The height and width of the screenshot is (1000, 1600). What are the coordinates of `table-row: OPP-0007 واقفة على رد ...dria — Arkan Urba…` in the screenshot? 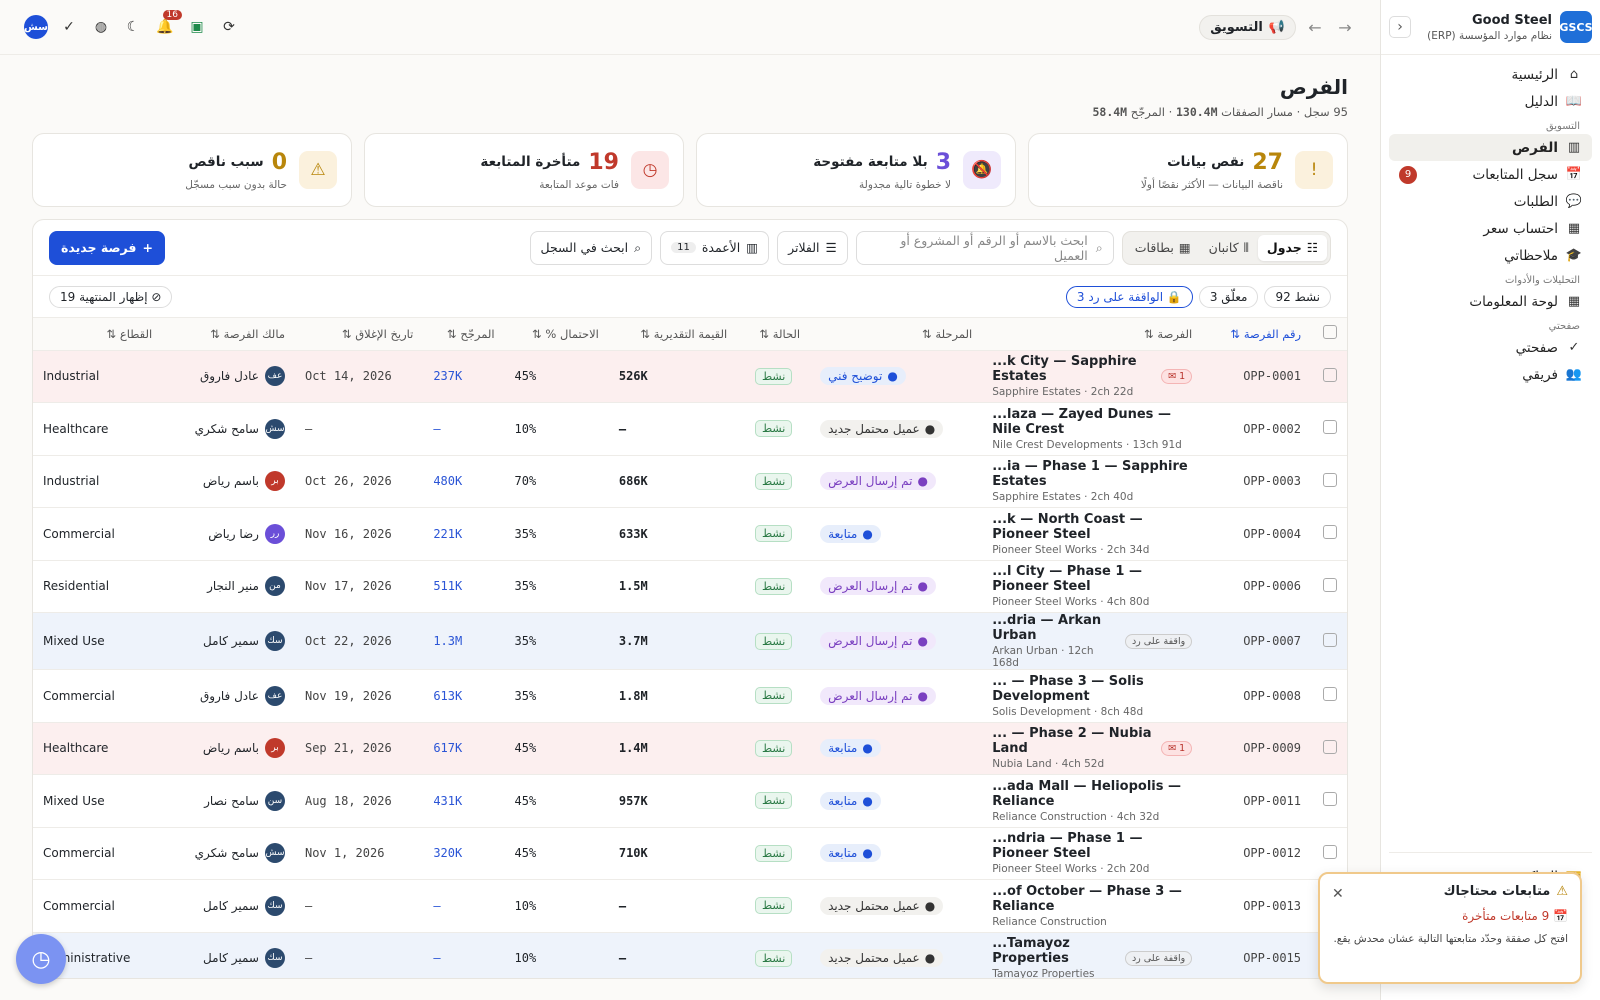 It's located at (690, 641).